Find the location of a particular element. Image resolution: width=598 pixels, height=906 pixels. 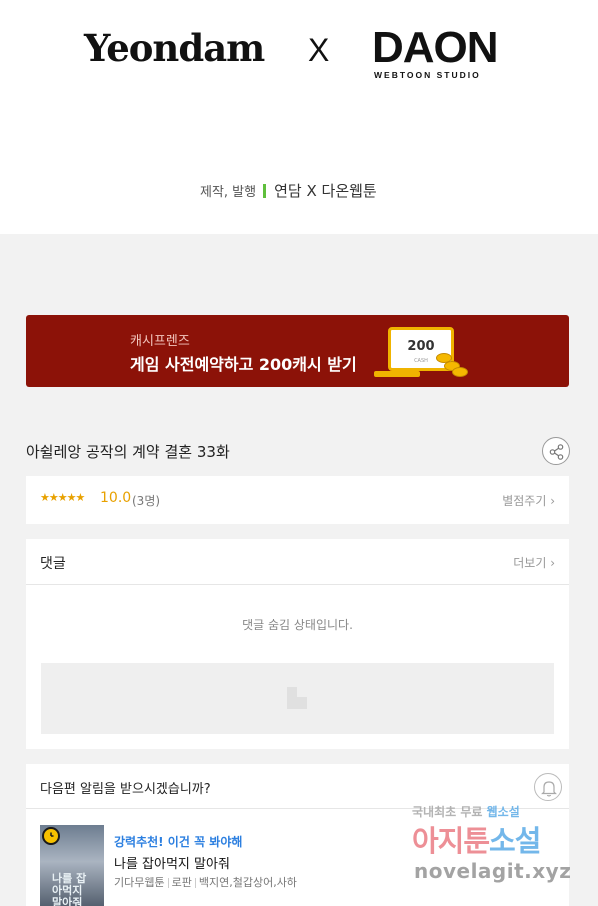

rating-card: ★★★★★ 10.0 (3명) 별점주기 › is located at coordinates (297, 500).